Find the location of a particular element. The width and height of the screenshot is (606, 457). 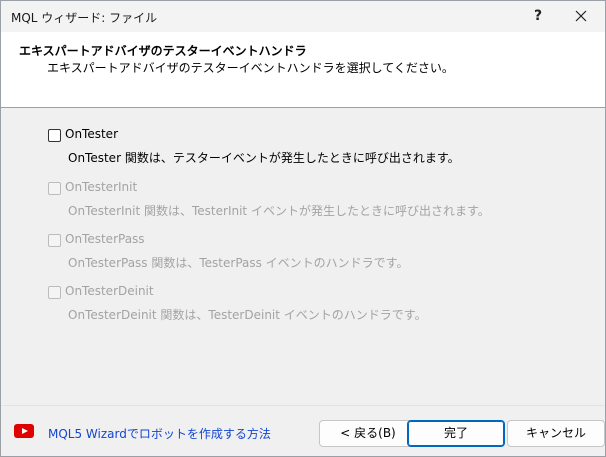

wizard-video-link: MQL5 Wizardでロボットを作成する方法 is located at coordinates (159, 433).